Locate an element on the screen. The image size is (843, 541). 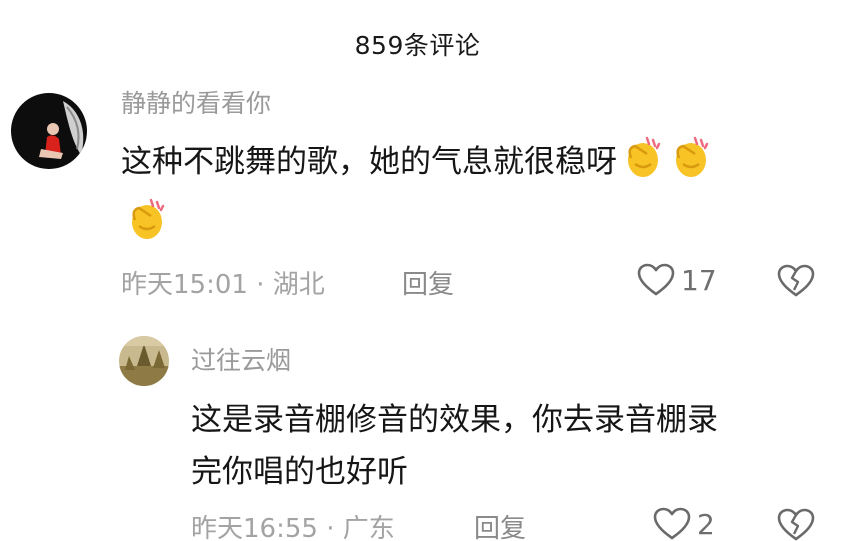
like-button: 2 is located at coordinates (684, 524).